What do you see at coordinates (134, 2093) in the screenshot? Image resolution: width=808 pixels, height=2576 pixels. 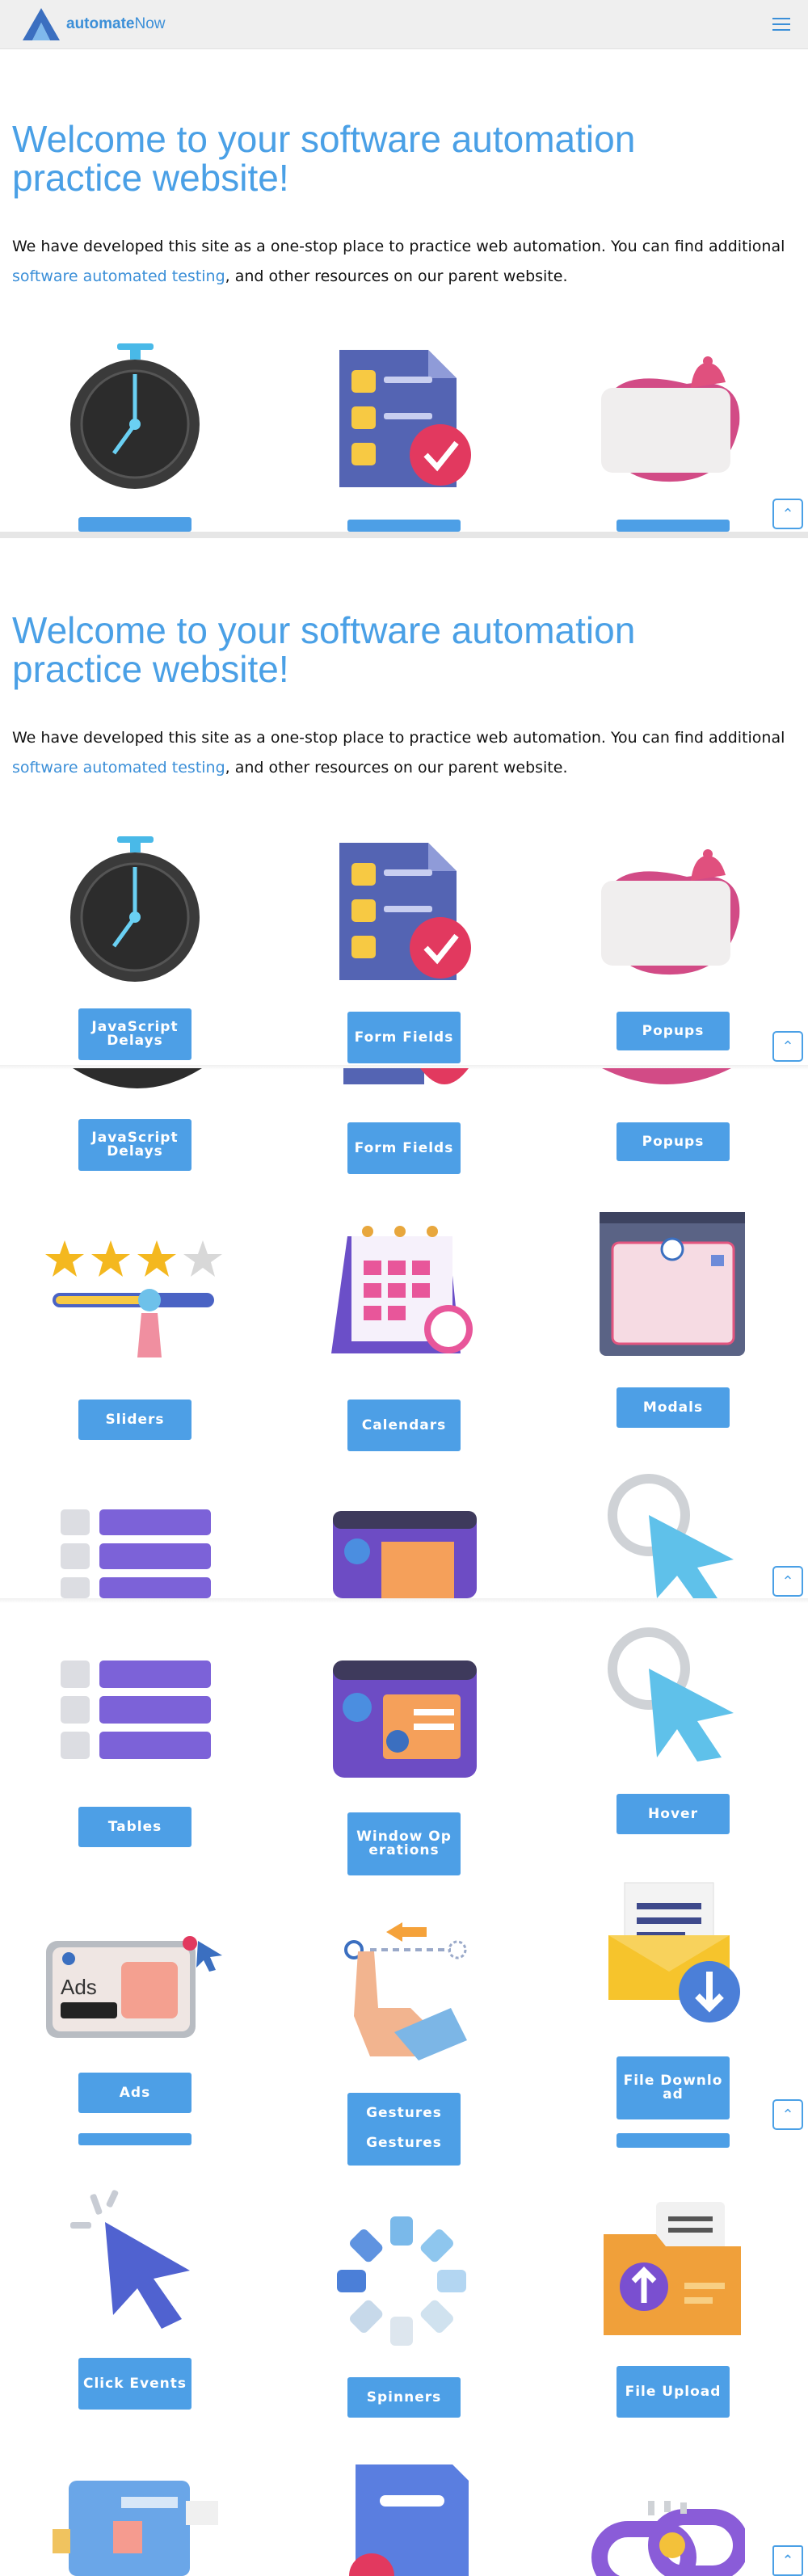 I see `ads-button: Ads` at bounding box center [134, 2093].